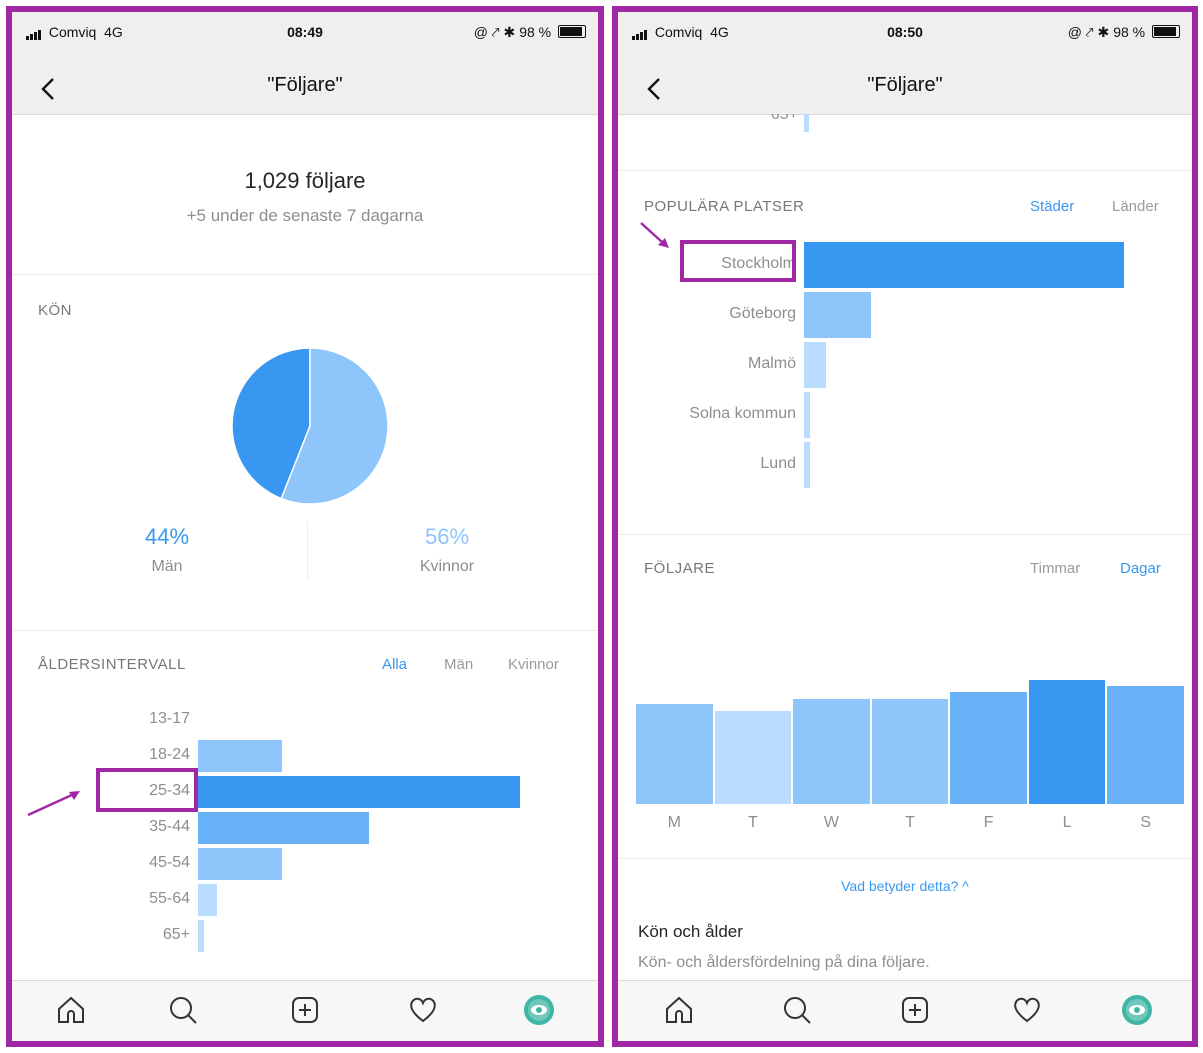 The image size is (1203, 1053). I want to click on followers-change: +5 under de senaste 7 dagarna, so click(305, 215).